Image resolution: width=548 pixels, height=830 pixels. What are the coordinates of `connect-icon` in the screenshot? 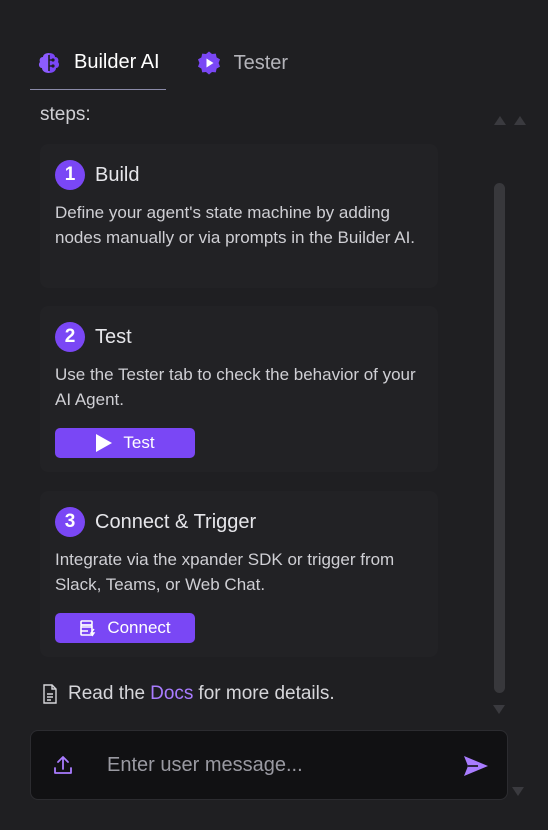 It's located at (88, 628).